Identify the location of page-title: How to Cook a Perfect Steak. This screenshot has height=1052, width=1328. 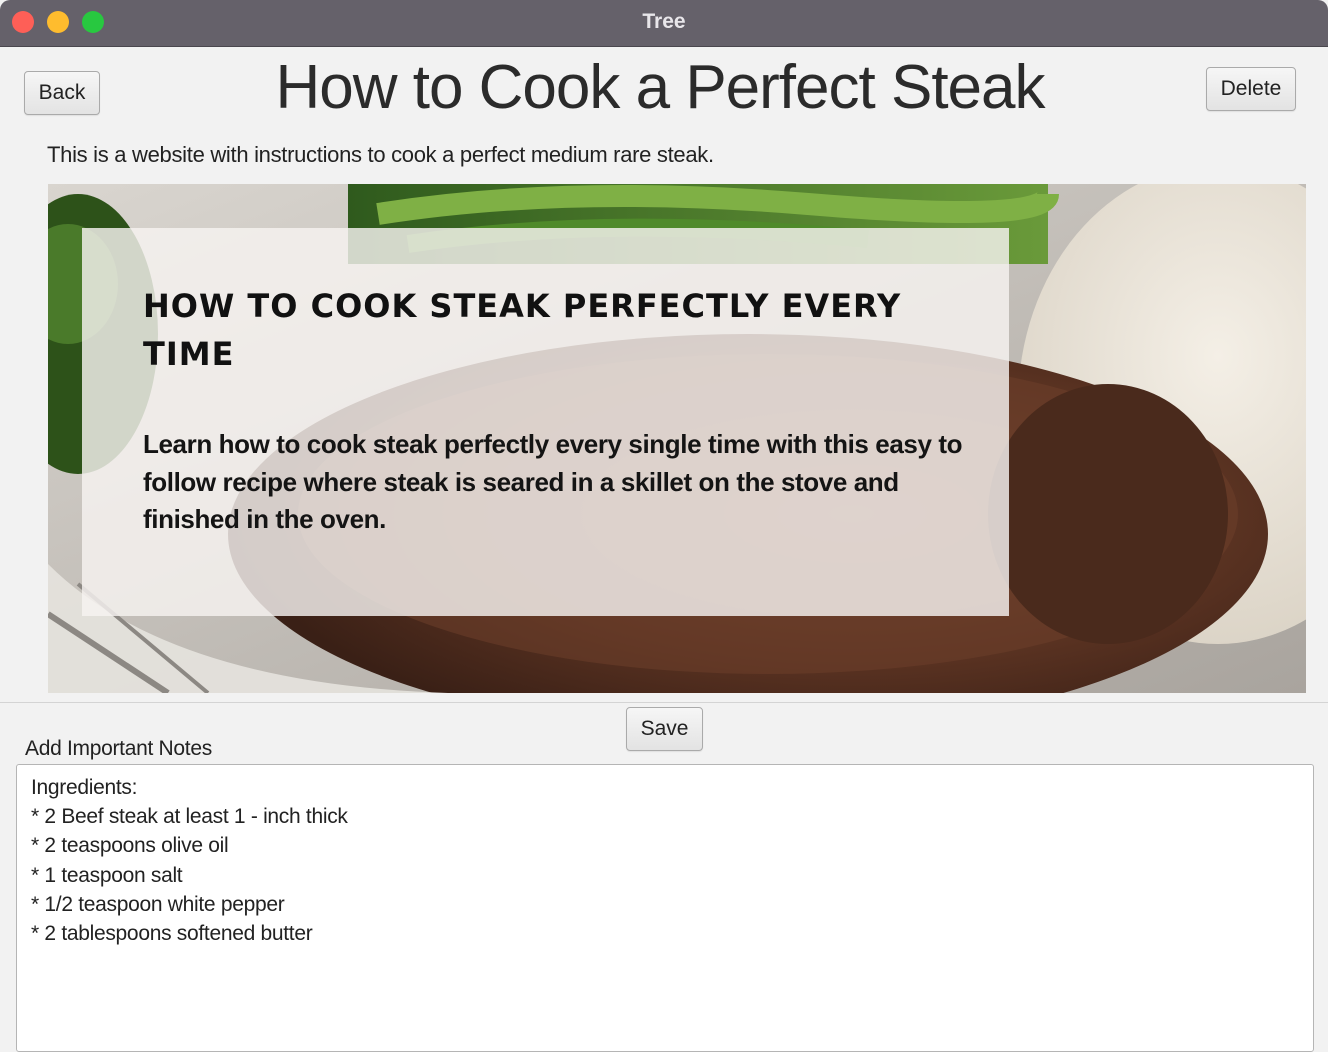
(660, 87).